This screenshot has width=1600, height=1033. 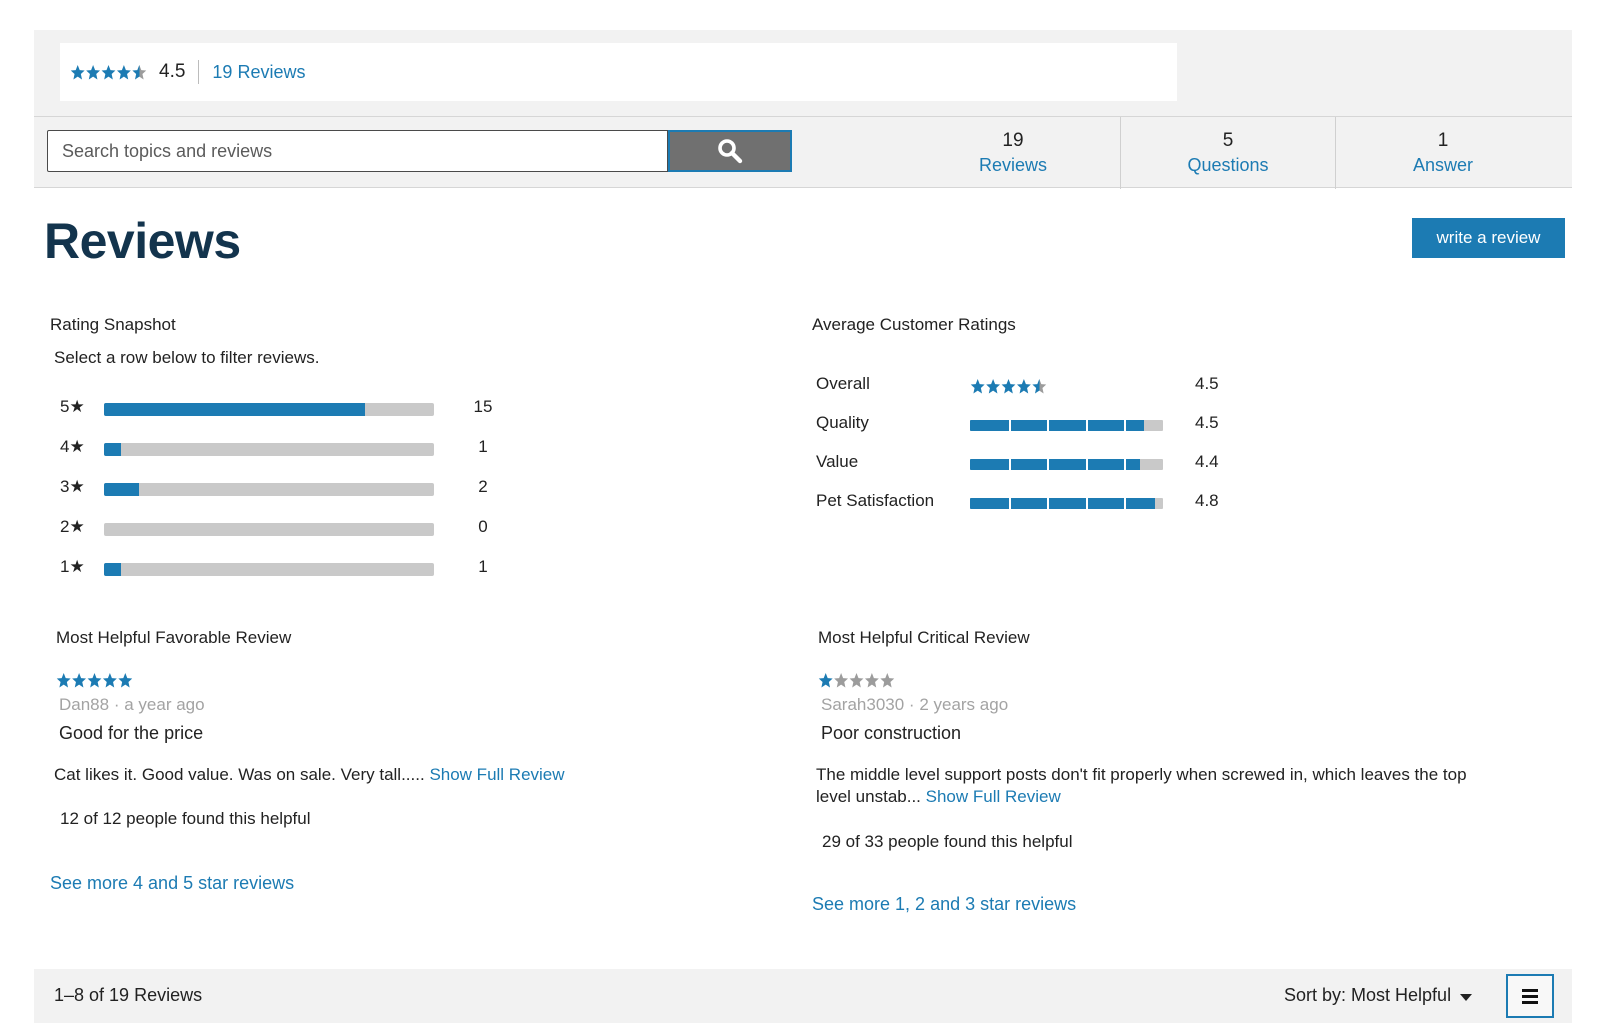 I want to click on critical-helpful-count: 29 of 33 people found this helpful, so click(x=947, y=841).